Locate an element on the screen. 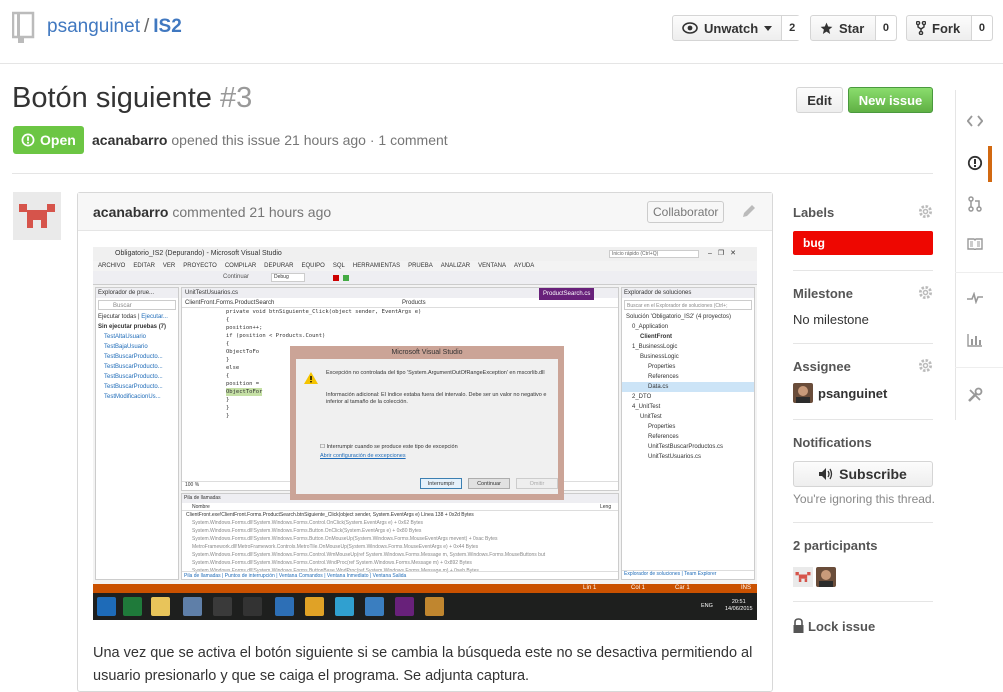 Image resolution: width=1003 pixels, height=692 pixels. labels-gear-icon is located at coordinates (925, 213).